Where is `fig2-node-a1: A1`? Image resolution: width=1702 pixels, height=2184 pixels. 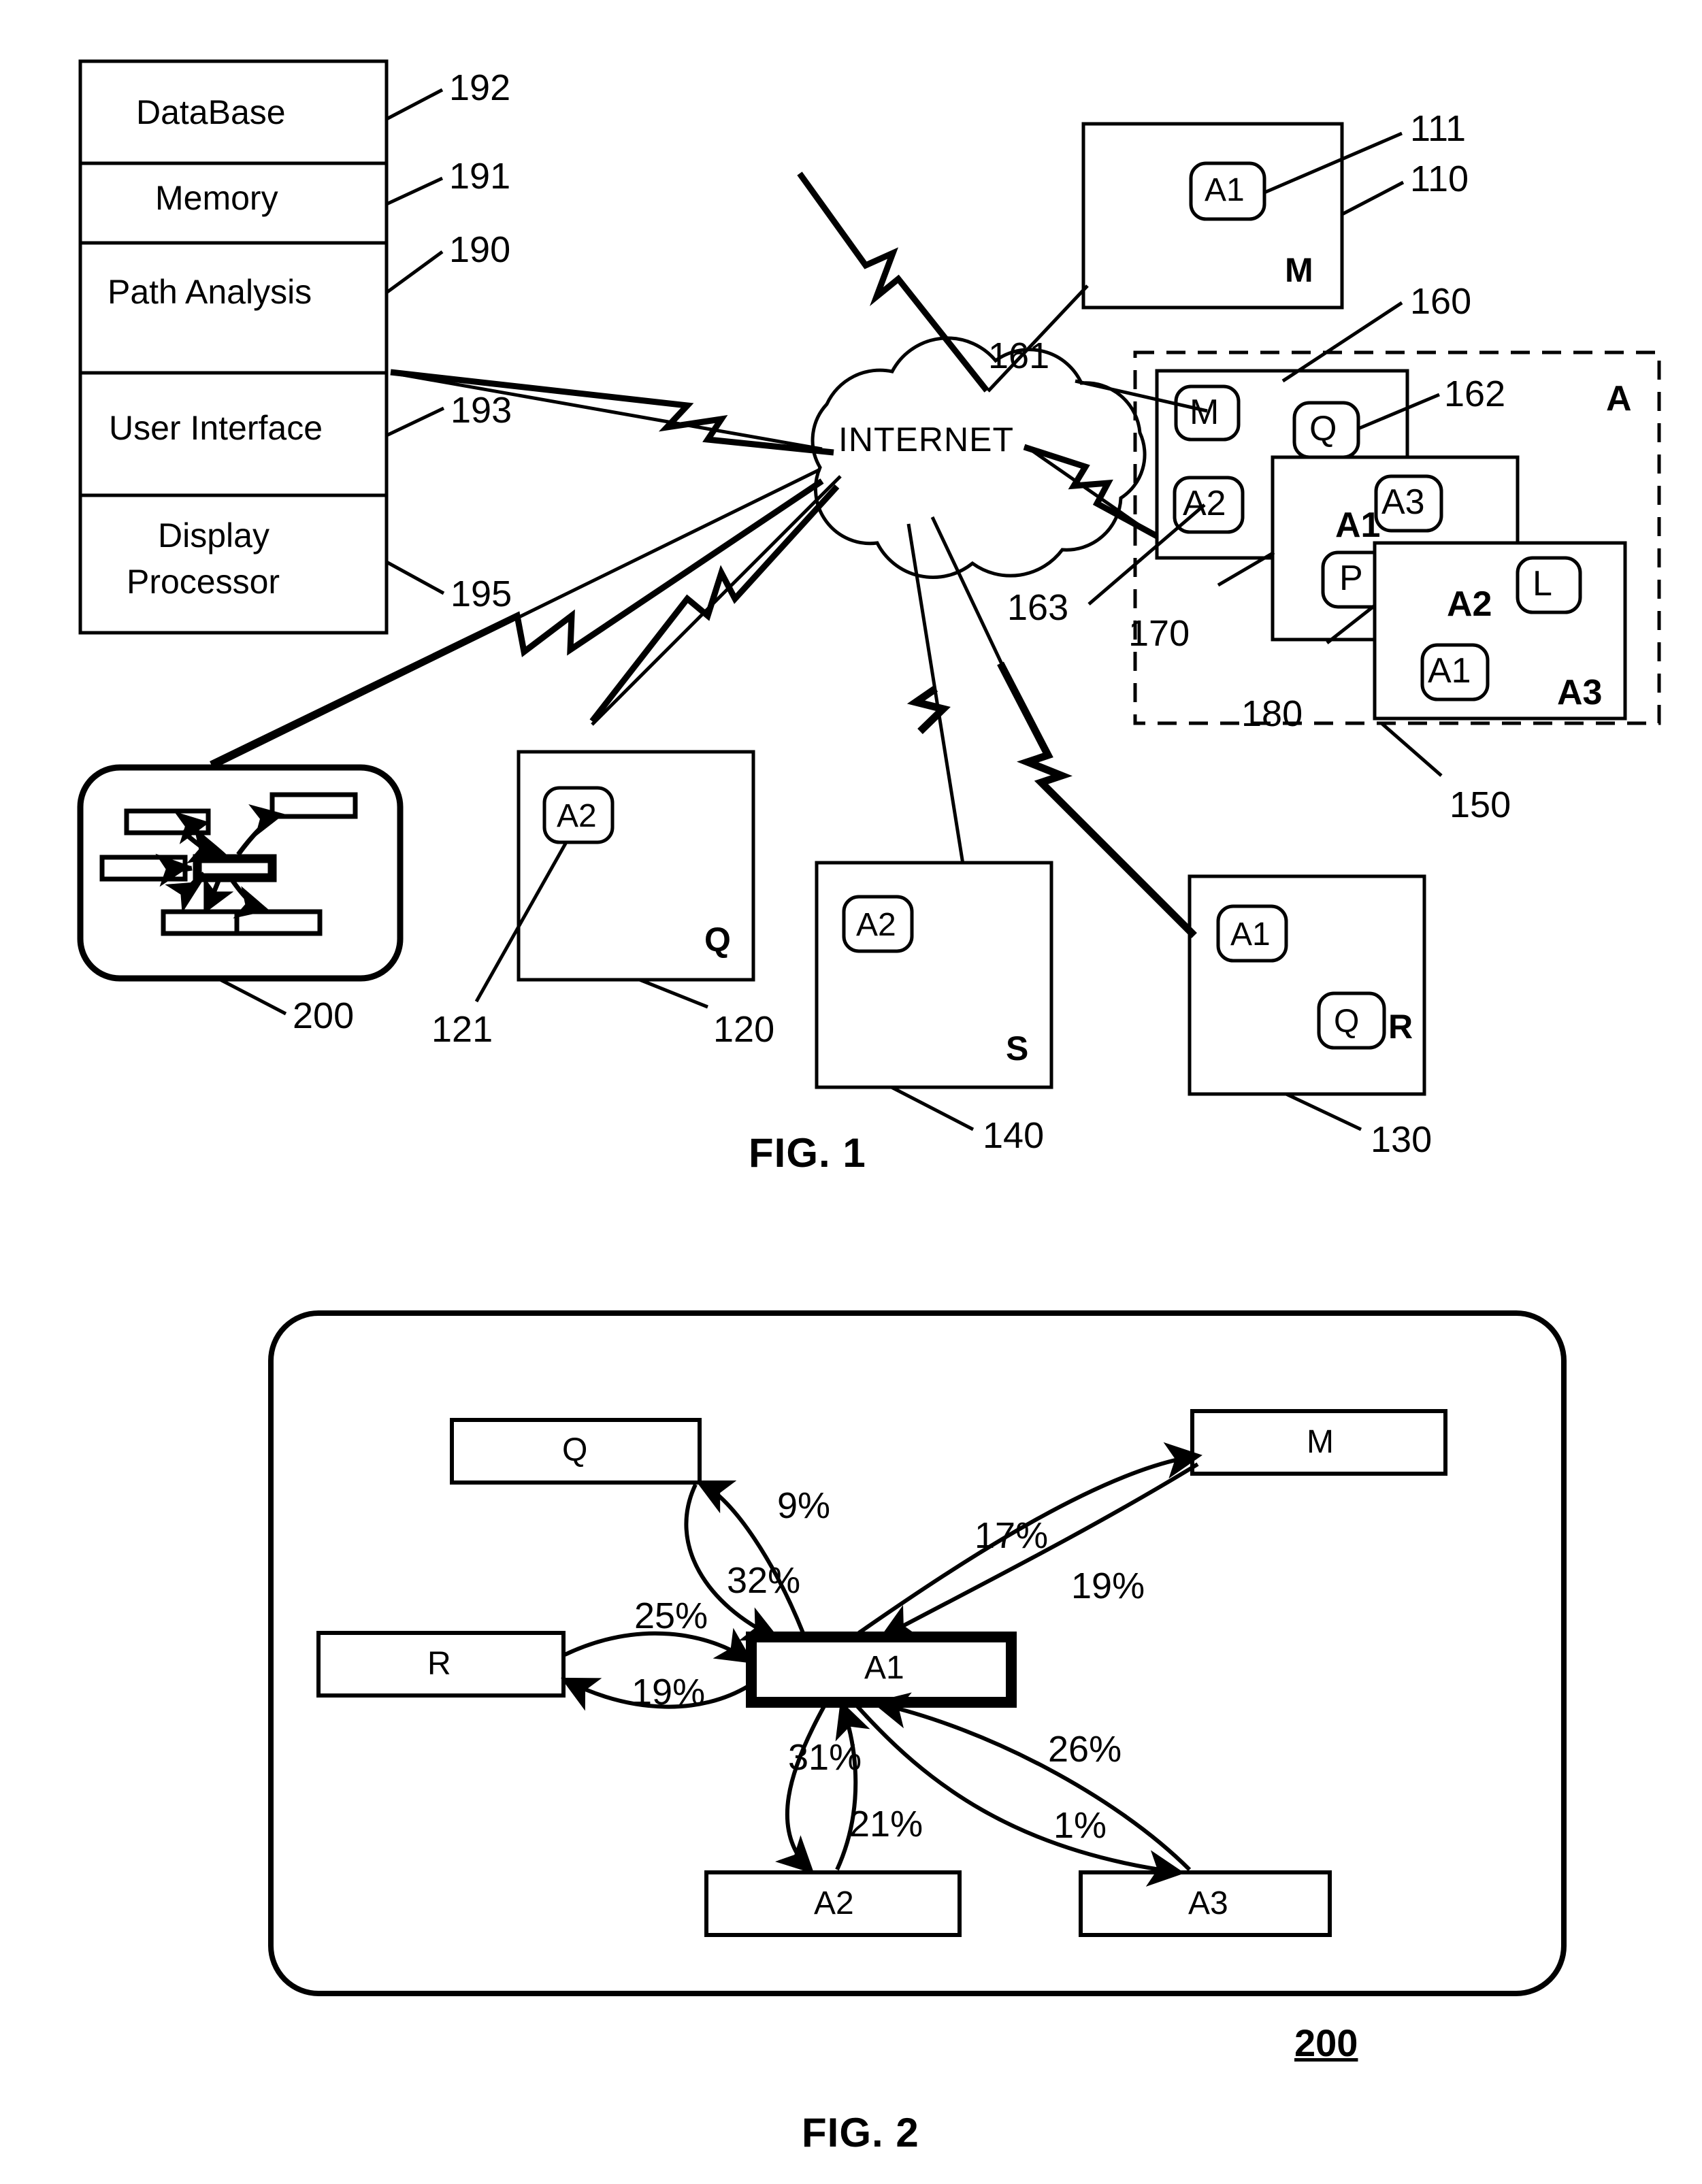 fig2-node-a1: A1 is located at coordinates (884, 1668).